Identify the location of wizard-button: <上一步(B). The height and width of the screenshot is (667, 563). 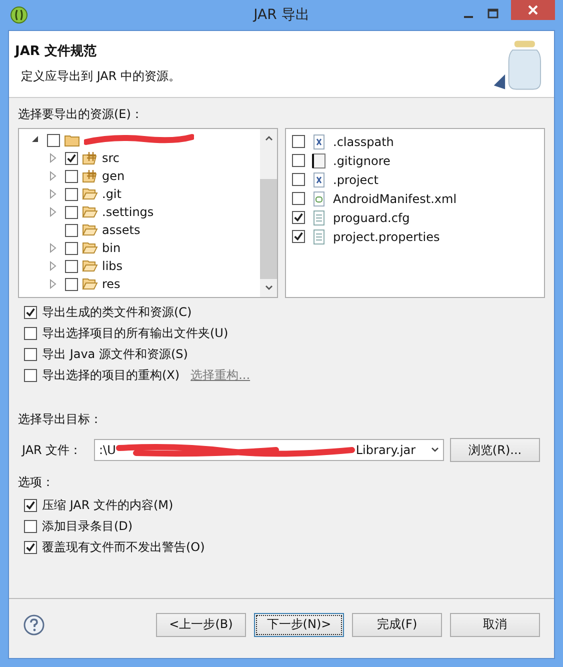
(201, 624).